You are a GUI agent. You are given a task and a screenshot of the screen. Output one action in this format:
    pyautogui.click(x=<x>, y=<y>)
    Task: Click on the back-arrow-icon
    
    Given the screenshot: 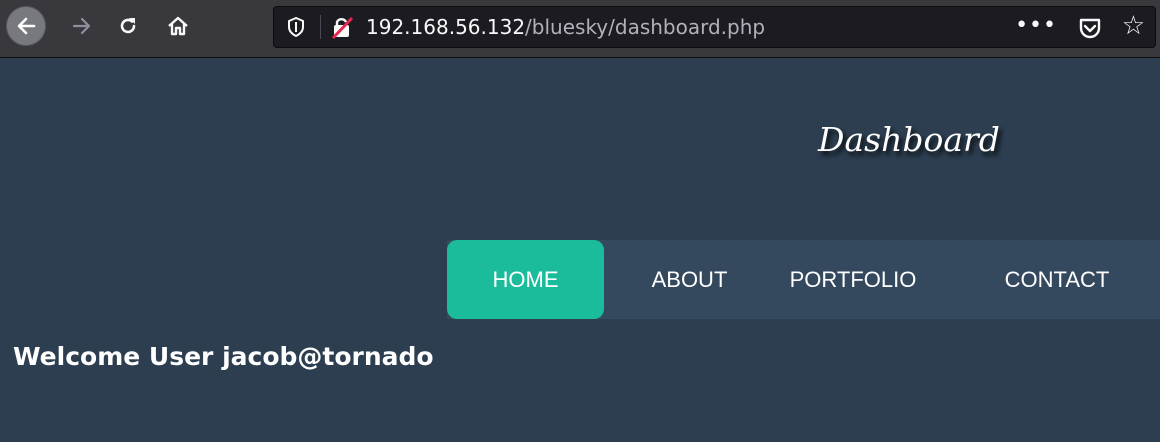 What is the action you would take?
    pyautogui.click(x=26, y=26)
    